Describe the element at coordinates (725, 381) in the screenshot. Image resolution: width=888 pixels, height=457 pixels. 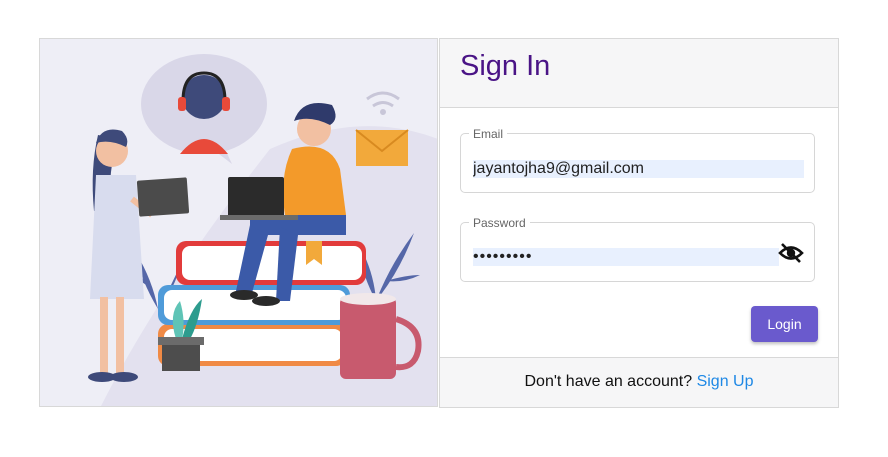
I see `signup-link: Sign Up` at that location.